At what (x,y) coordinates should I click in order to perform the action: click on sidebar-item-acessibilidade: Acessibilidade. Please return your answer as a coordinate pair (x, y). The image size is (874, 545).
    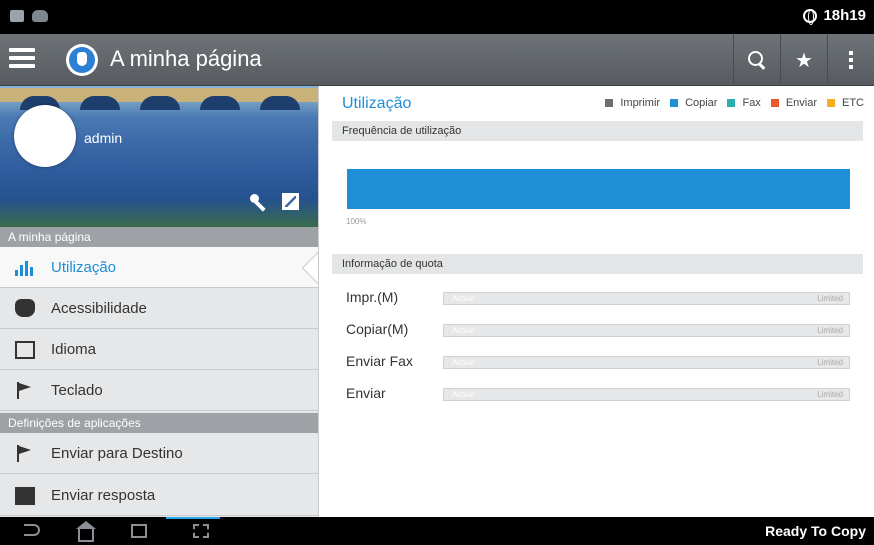
    Looking at the image, I should click on (159, 308).